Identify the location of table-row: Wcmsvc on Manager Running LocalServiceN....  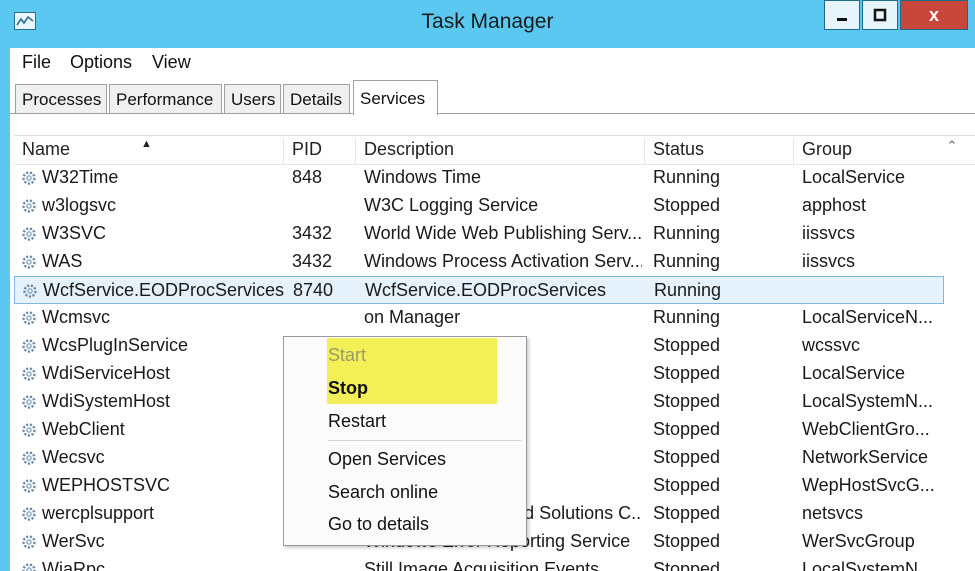
(479, 318).